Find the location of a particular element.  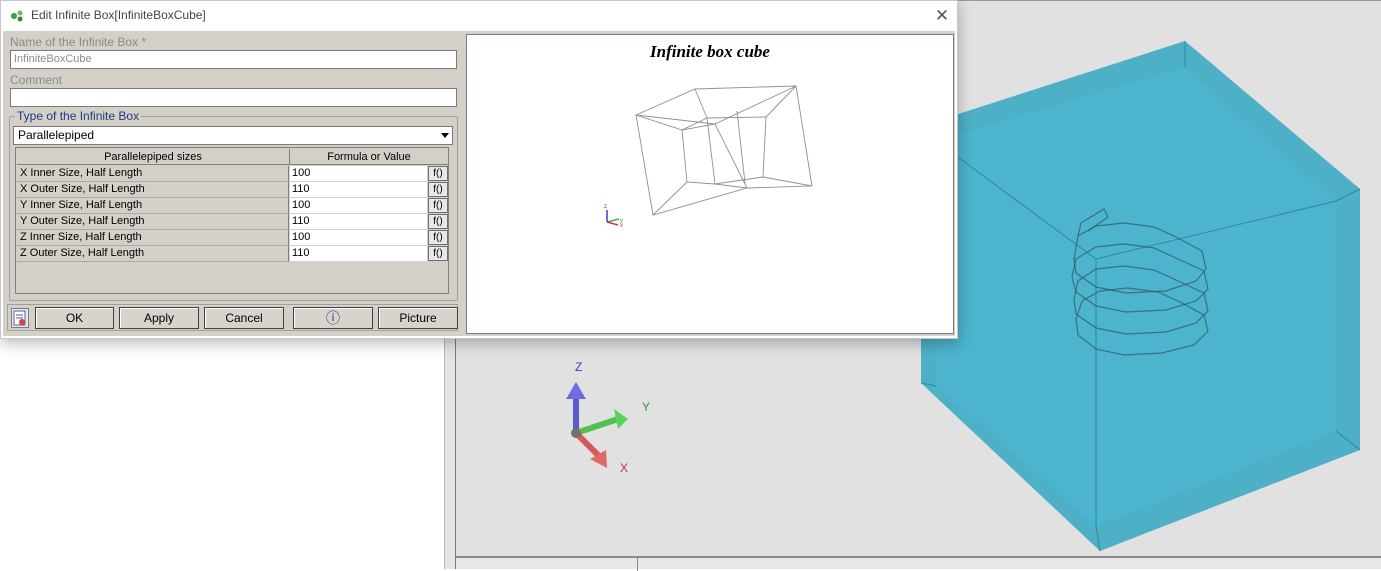

row-label: Y Inner Size, Half Length is located at coordinates (153, 206).